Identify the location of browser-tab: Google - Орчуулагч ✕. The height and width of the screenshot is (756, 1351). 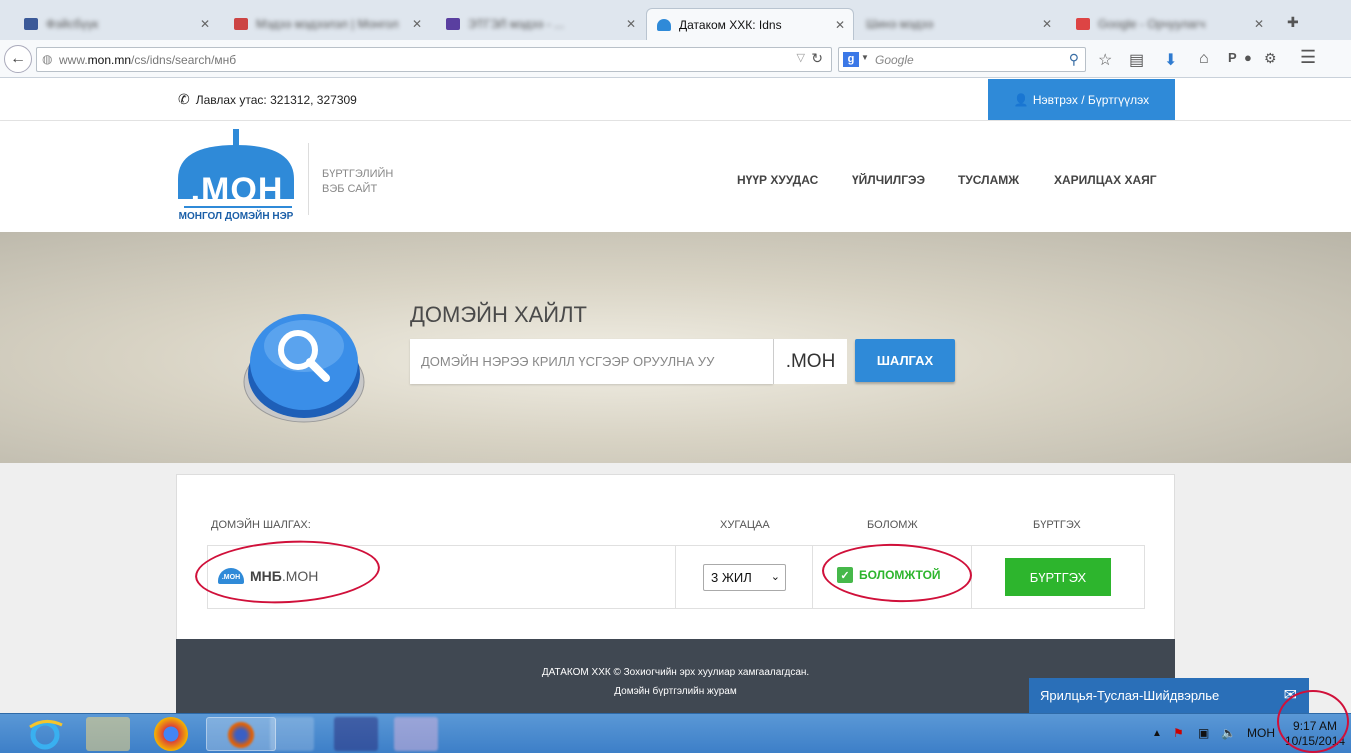
(1169, 24).